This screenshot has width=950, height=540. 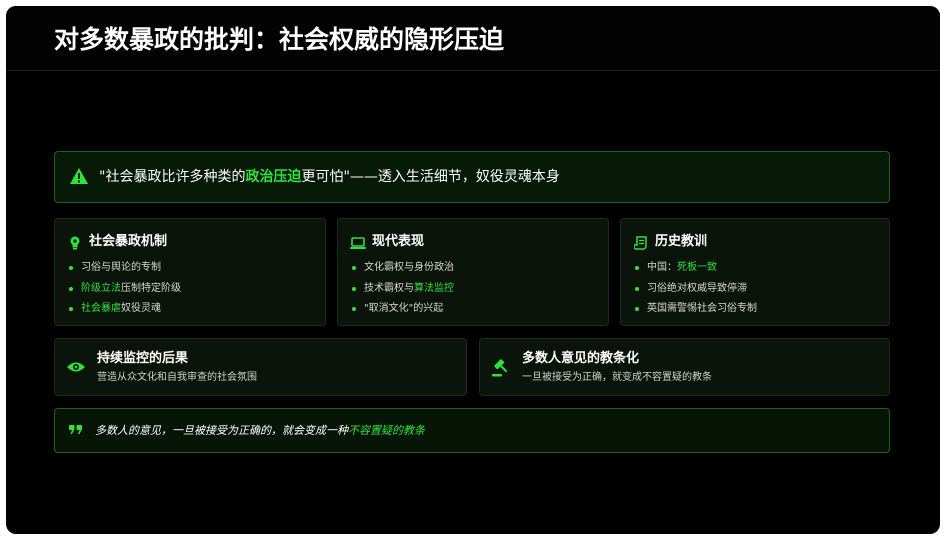 I want to click on list-item: 社会暴虐奴役灵魂, so click(x=125, y=309).